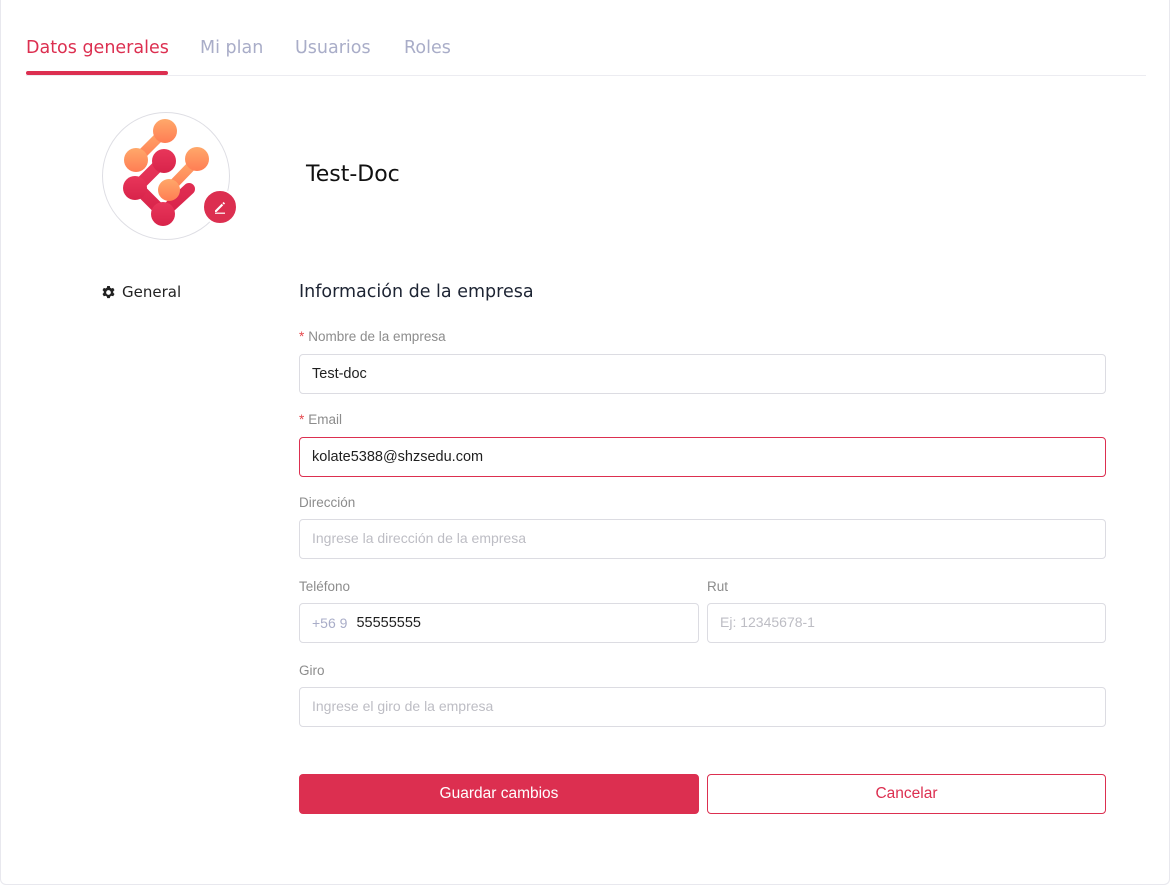 The height and width of the screenshot is (885, 1170). I want to click on phone-label: Teléfono, so click(325, 586).